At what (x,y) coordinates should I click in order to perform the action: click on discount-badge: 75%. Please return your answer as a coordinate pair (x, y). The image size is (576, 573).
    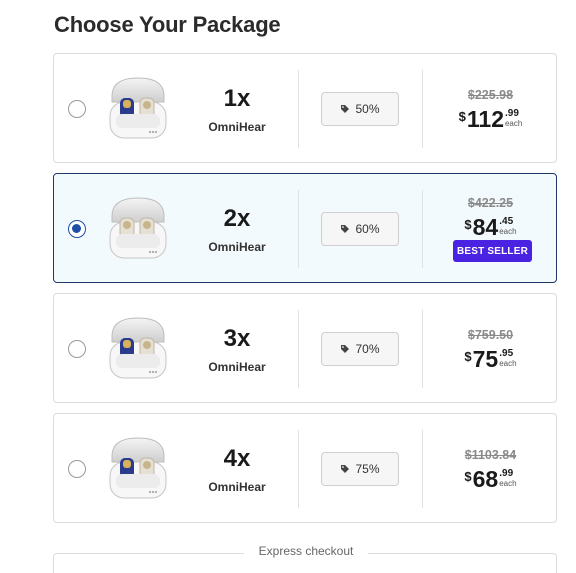
    Looking at the image, I should click on (360, 469).